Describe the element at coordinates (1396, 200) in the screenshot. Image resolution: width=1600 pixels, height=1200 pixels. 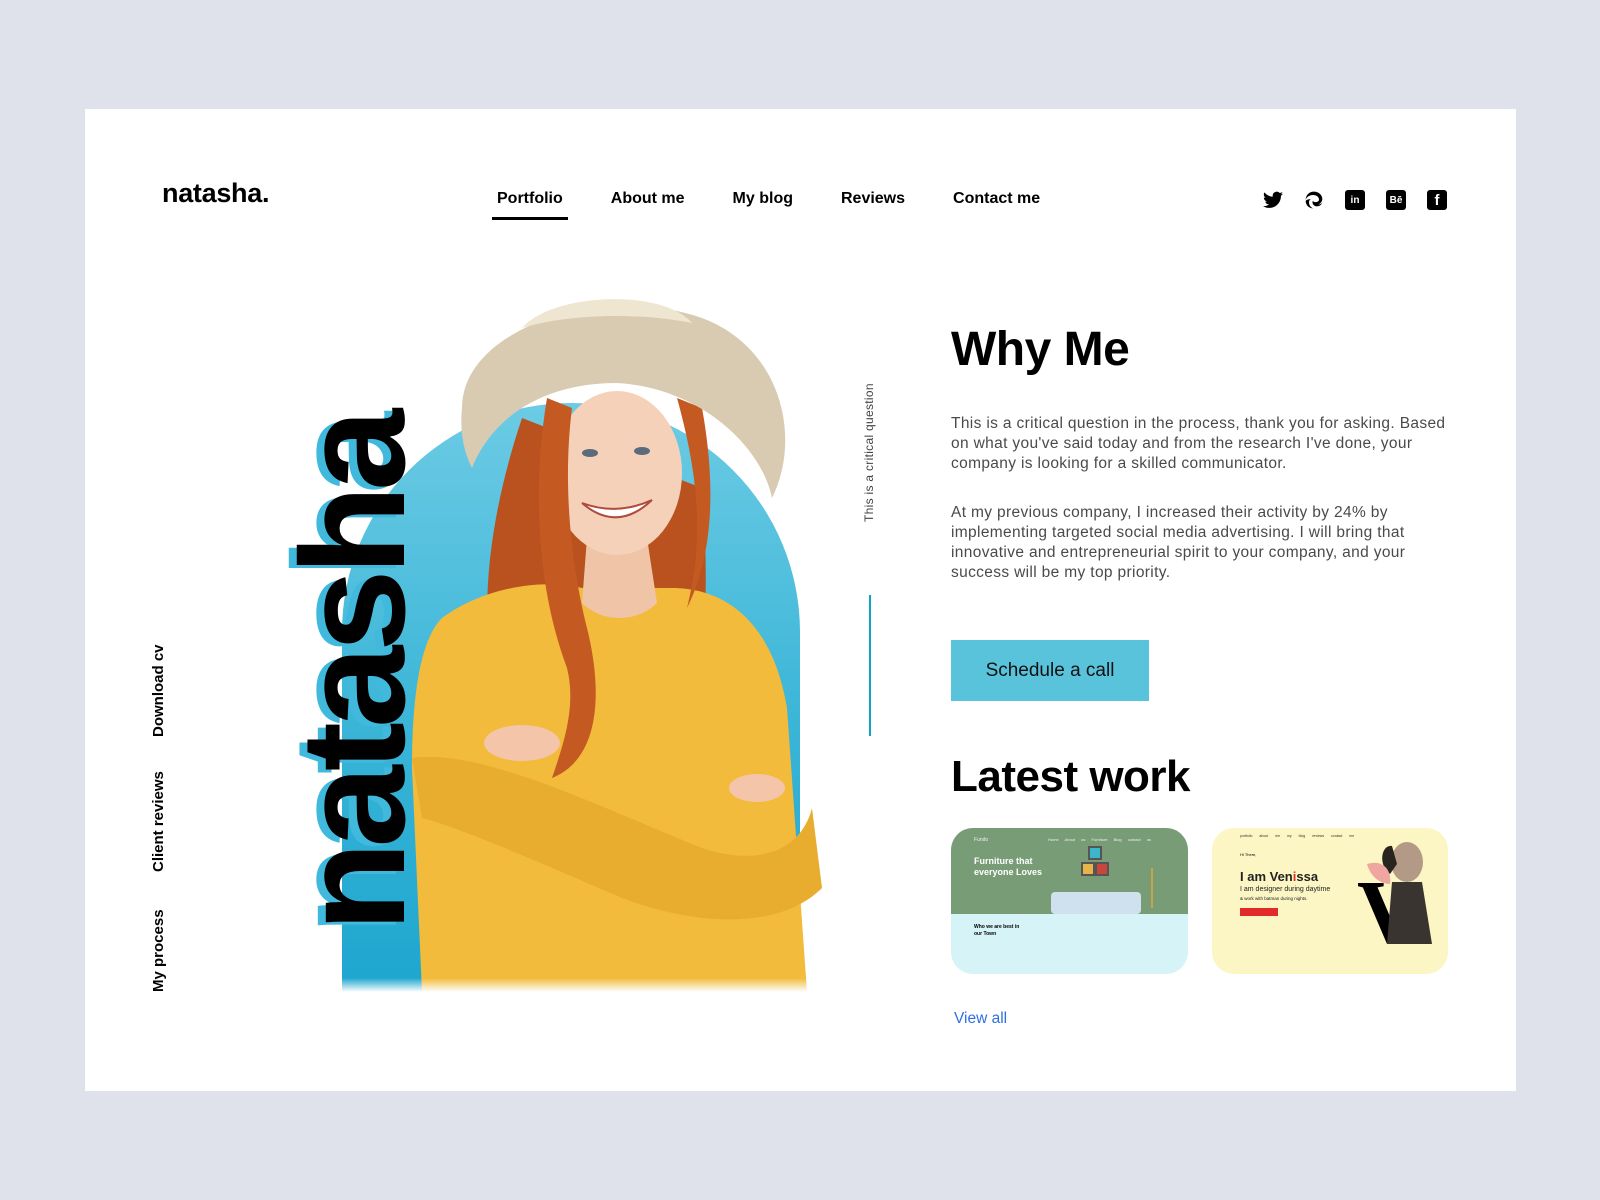
I see `behance-icon: Bē` at that location.